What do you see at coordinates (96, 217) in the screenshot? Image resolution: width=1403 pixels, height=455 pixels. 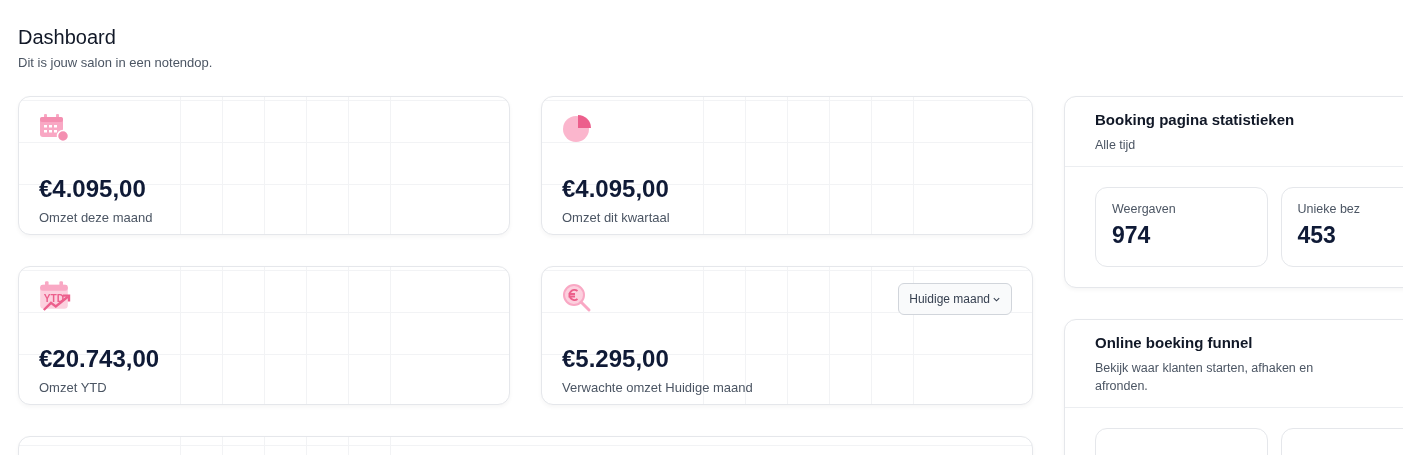 I see `stat-label: Omzet deze maand` at bounding box center [96, 217].